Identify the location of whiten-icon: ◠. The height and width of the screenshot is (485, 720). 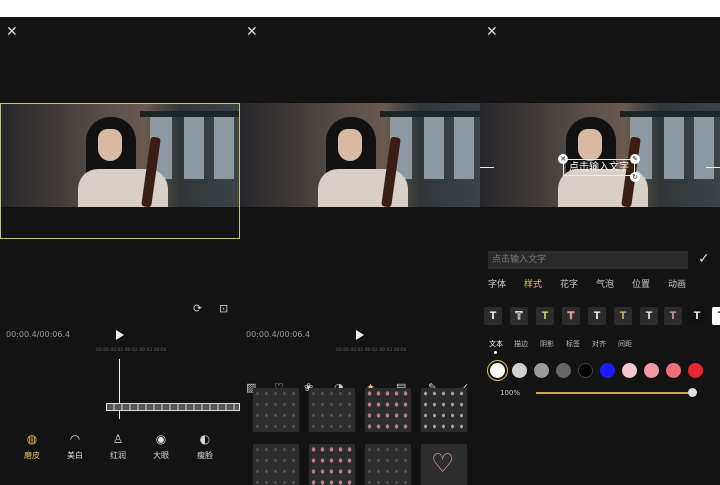
(75, 439).